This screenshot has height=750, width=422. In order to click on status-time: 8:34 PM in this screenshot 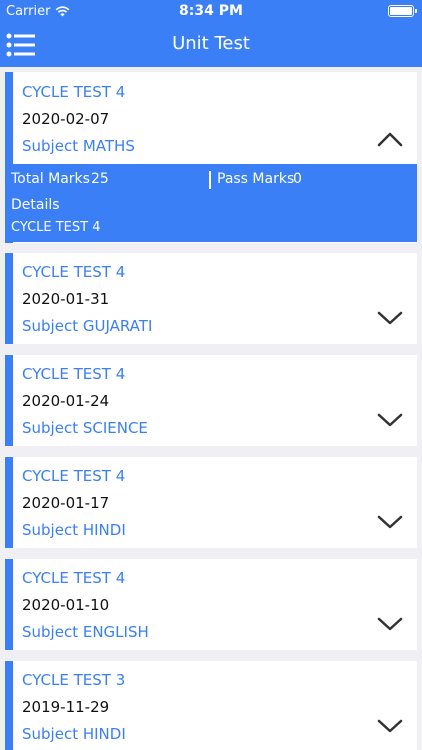, I will do `click(211, 11)`.